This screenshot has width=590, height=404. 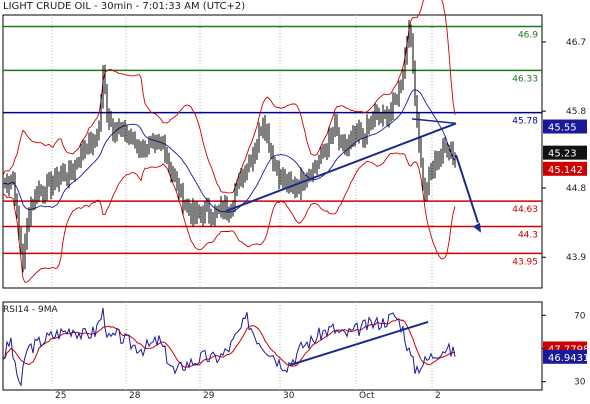 What do you see at coordinates (568, 358) in the screenshot?
I see `rsi-value-badge: 46.9431` at bounding box center [568, 358].